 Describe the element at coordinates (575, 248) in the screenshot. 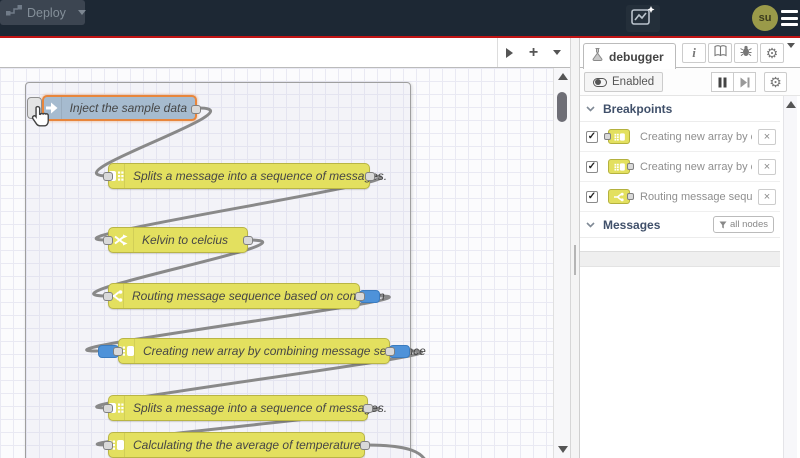

I see `sidebar-splitter` at that location.